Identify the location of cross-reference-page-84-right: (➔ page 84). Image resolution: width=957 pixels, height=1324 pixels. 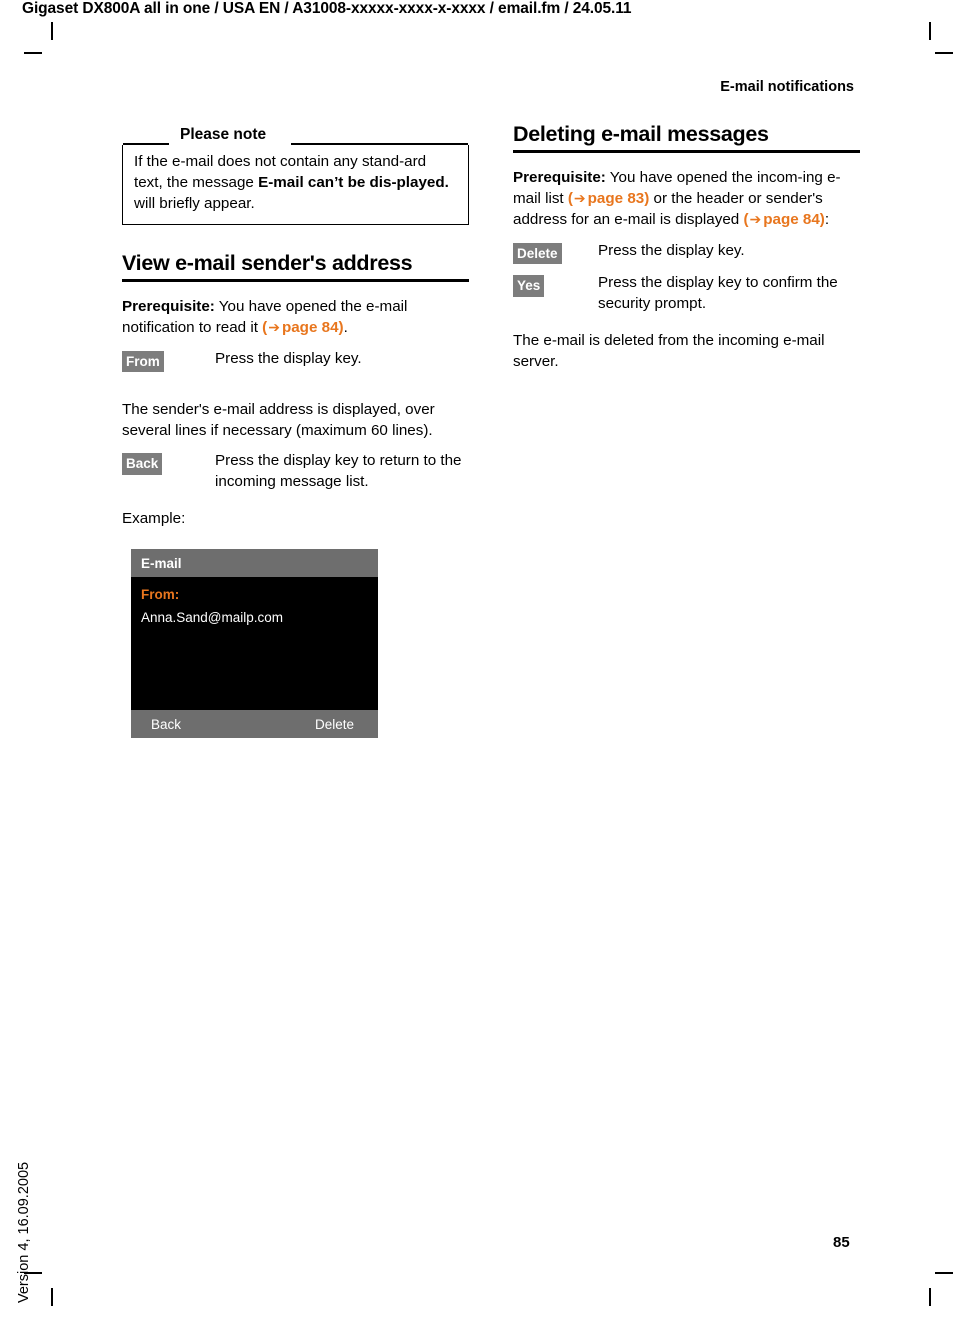
(783, 219).